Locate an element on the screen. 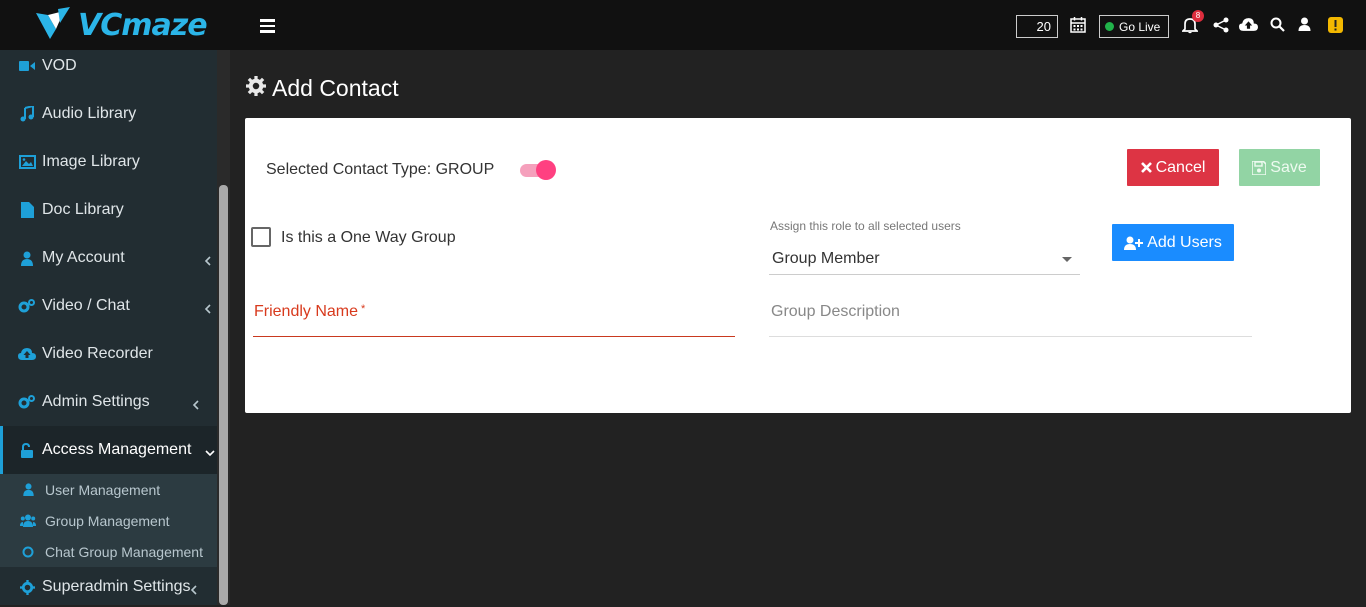  contact-type-label: Selected Contact Type: GROUP is located at coordinates (380, 169).